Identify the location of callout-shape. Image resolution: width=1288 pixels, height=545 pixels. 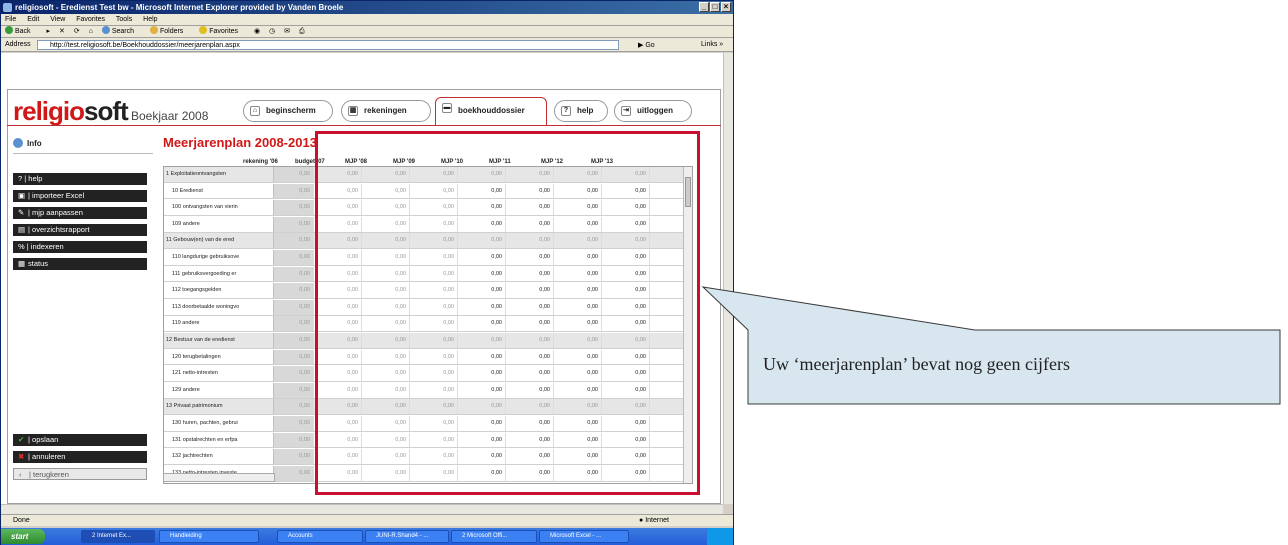
(991, 345).